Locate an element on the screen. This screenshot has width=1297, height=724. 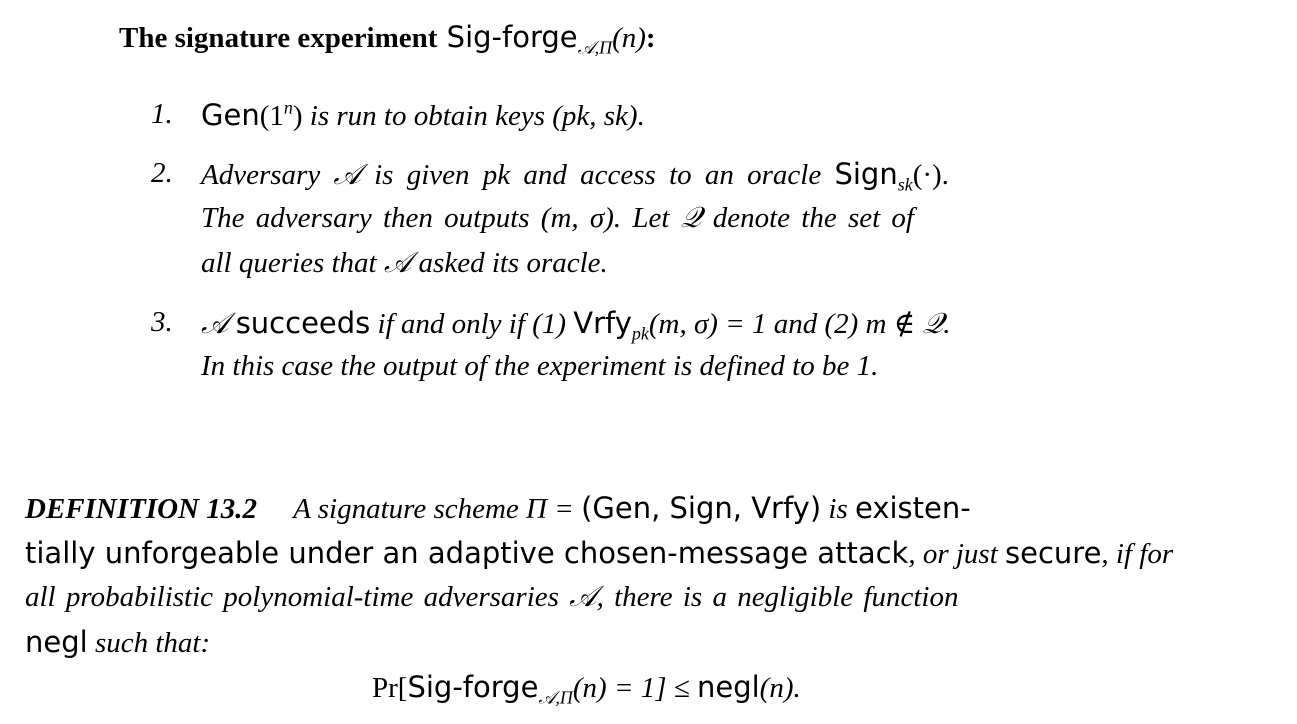
experiment-title-func: Sig-forge is located at coordinates (512, 37).